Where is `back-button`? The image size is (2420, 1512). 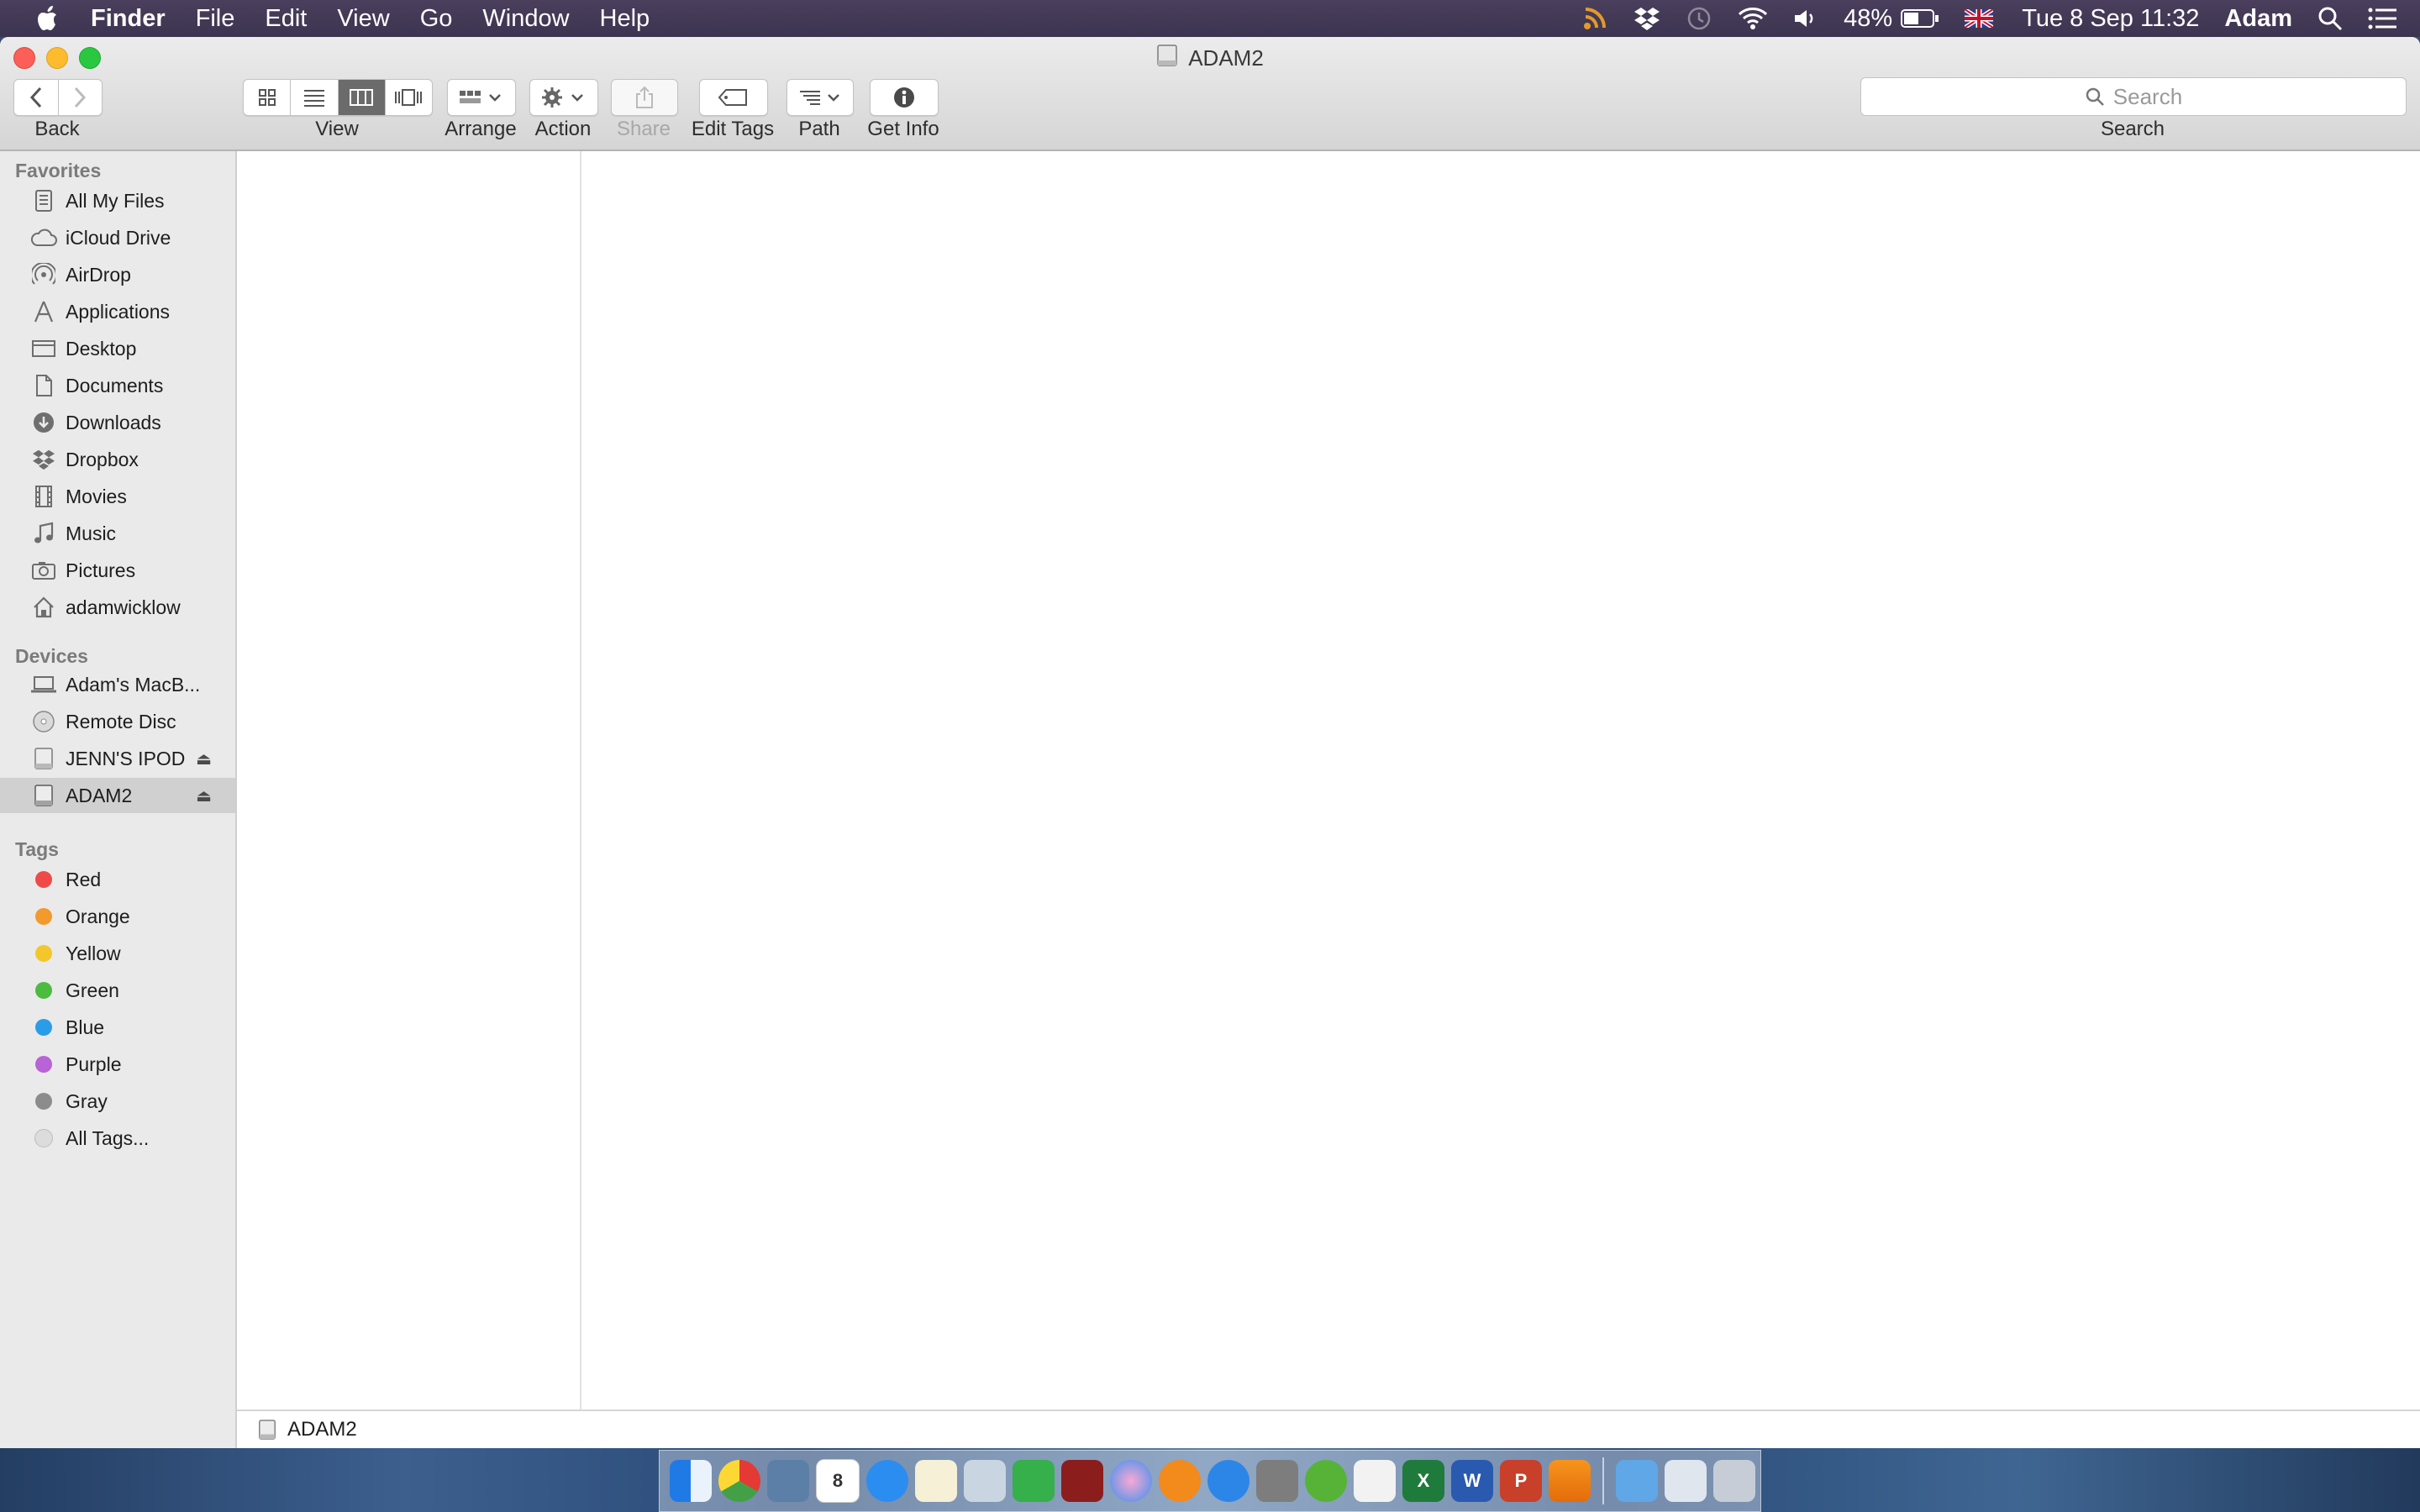 back-button is located at coordinates (36, 97).